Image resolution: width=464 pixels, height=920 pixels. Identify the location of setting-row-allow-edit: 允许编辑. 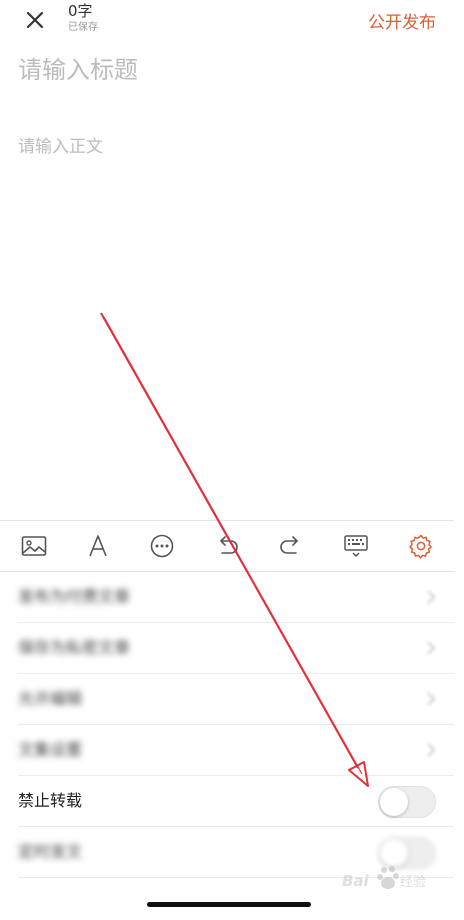
(236, 699).